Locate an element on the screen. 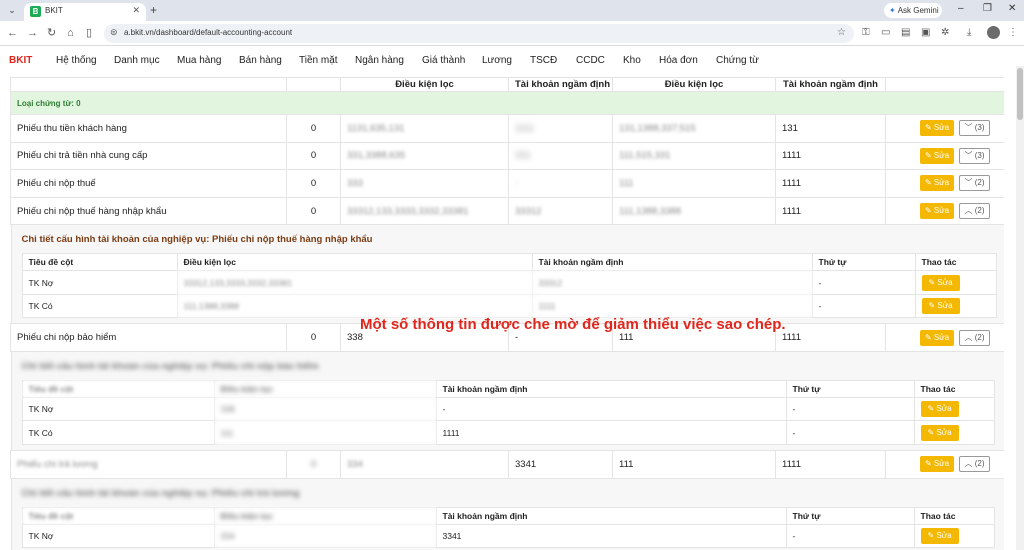  page-scrollbar is located at coordinates (1020, 308).